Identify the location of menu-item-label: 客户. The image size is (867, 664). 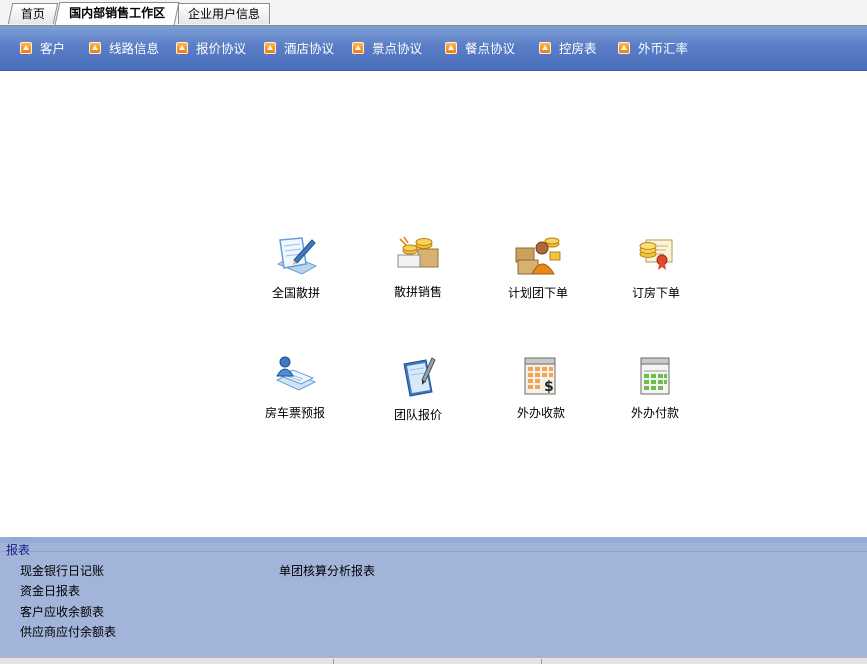
(53, 48).